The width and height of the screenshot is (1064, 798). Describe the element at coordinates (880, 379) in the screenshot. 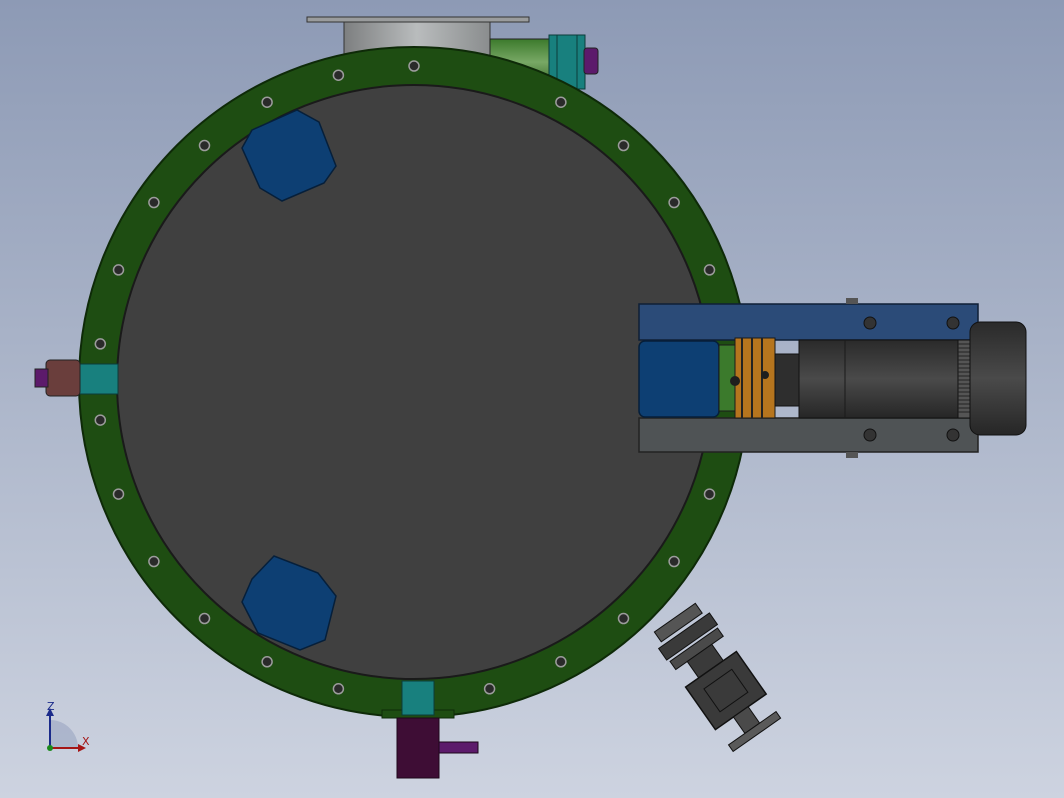

I see `motor-body` at that location.